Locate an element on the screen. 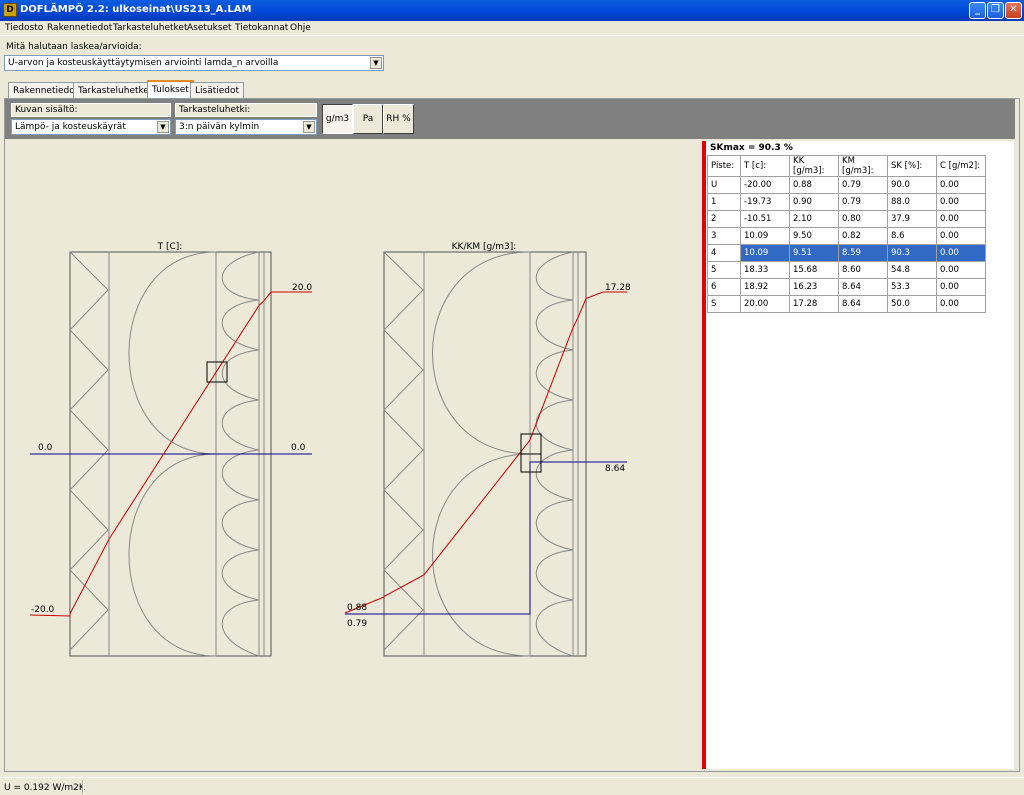 The width and height of the screenshot is (1024, 795). table-header-cell: Piste: is located at coordinates (724, 166).